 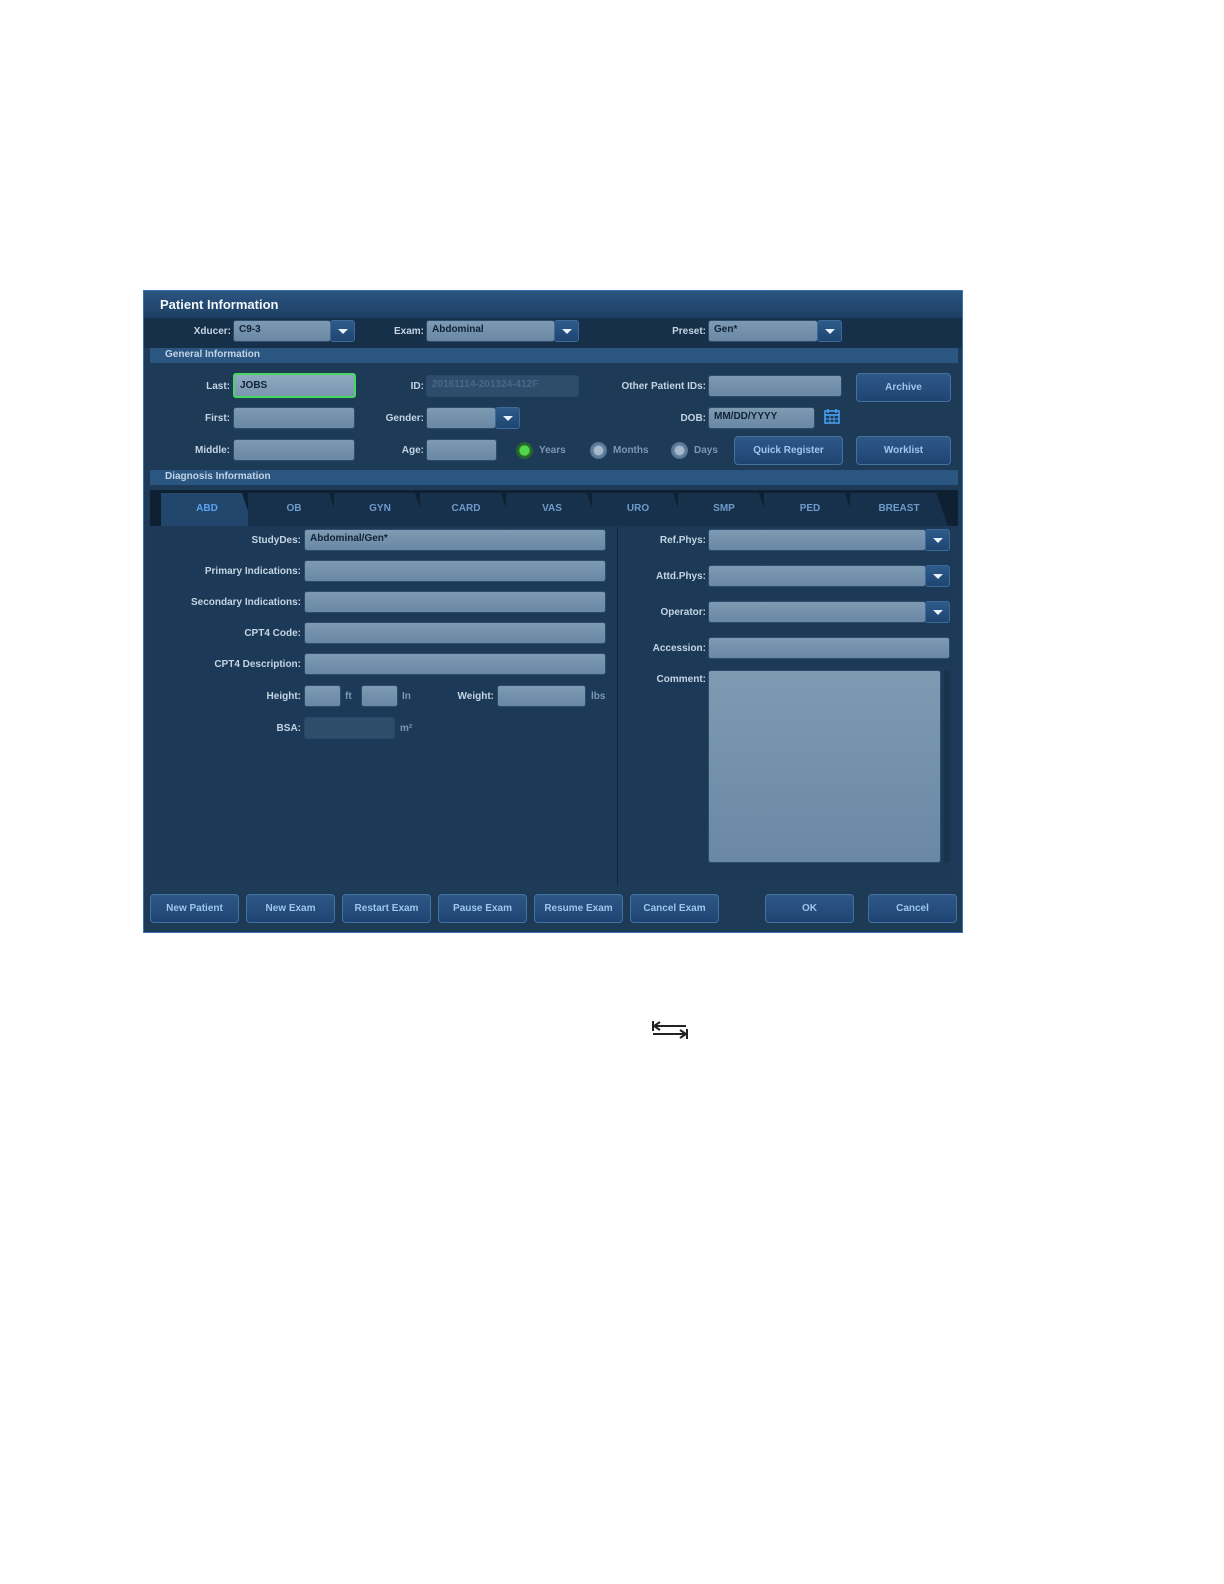 I want to click on age-unit-days-radio, so click(x=679, y=450).